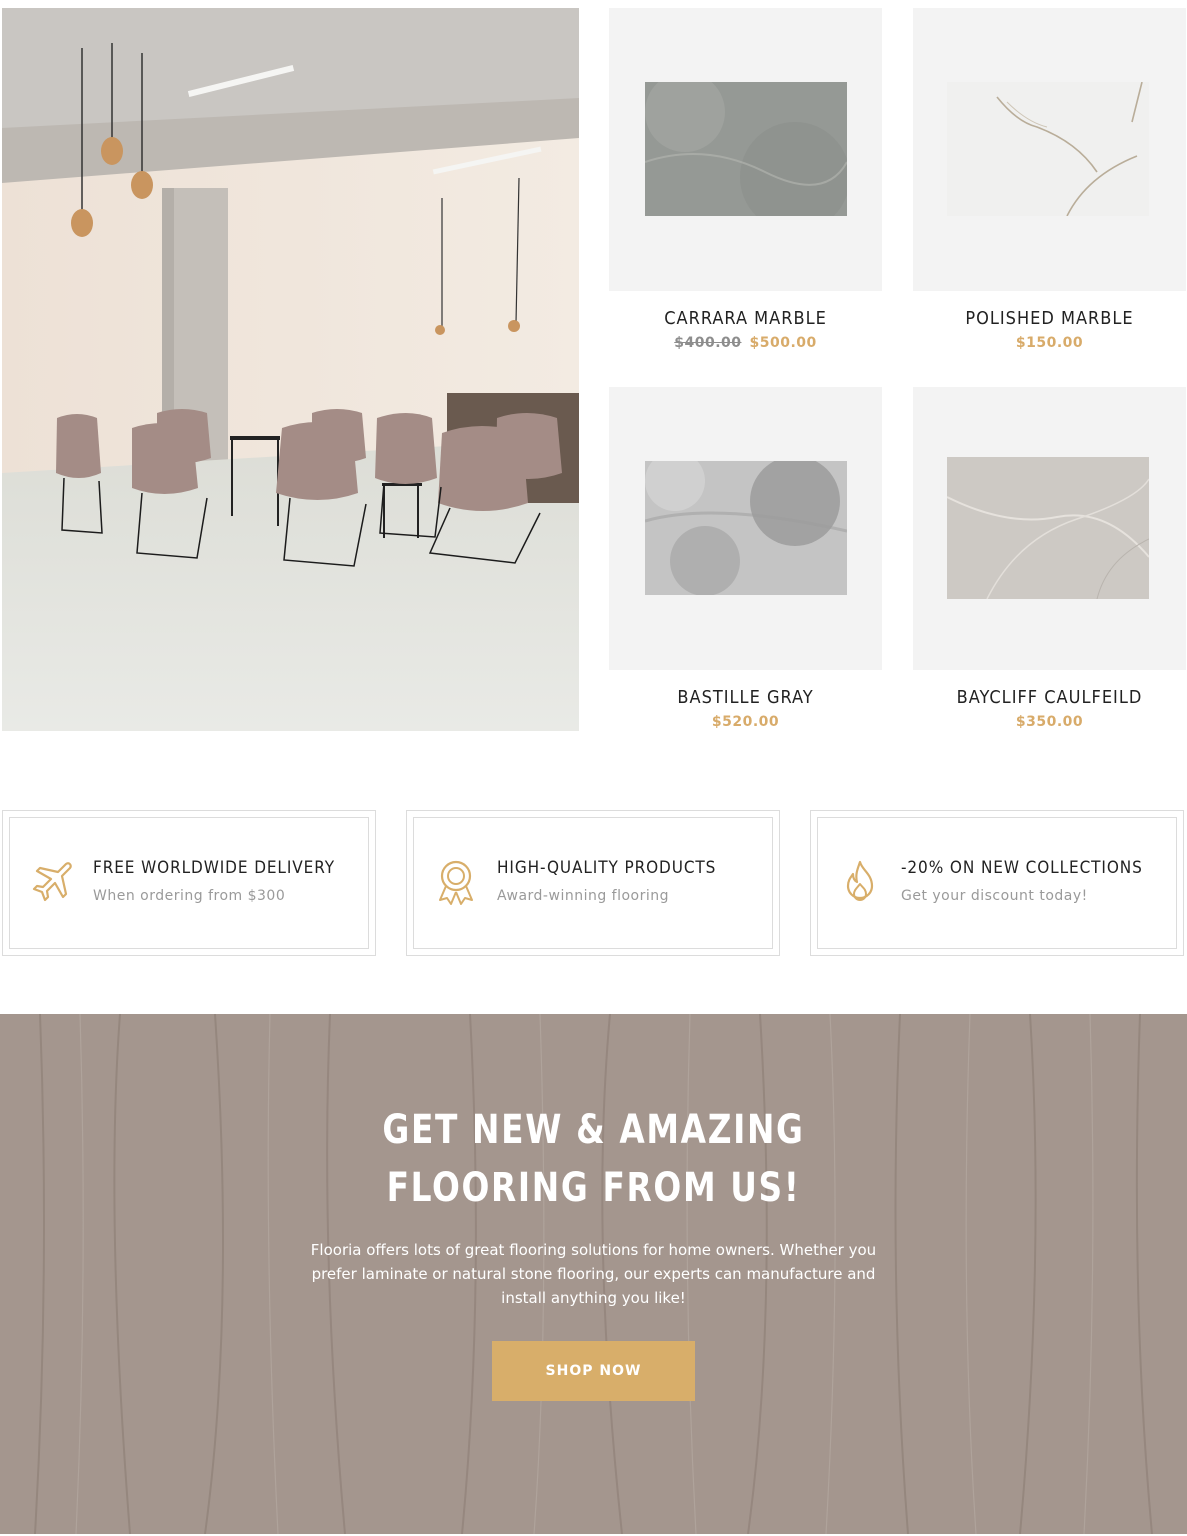  Describe the element at coordinates (189, 896) in the screenshot. I see `feature-subtitle: When ordering from $300` at that location.